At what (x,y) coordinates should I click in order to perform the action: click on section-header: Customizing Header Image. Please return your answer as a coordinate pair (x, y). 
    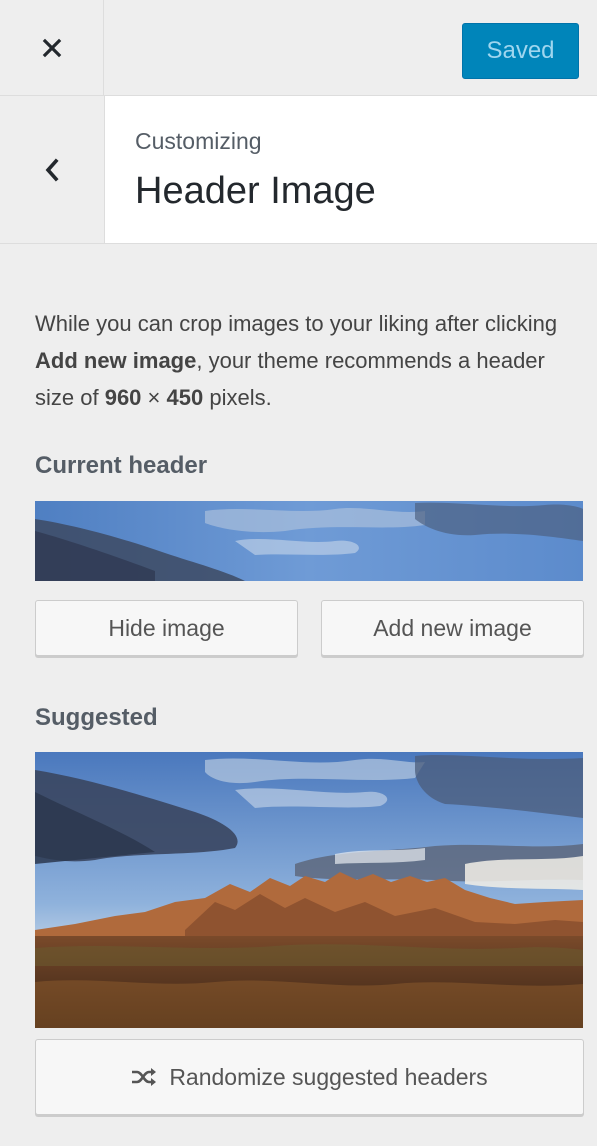
    Looking at the image, I should click on (298, 170).